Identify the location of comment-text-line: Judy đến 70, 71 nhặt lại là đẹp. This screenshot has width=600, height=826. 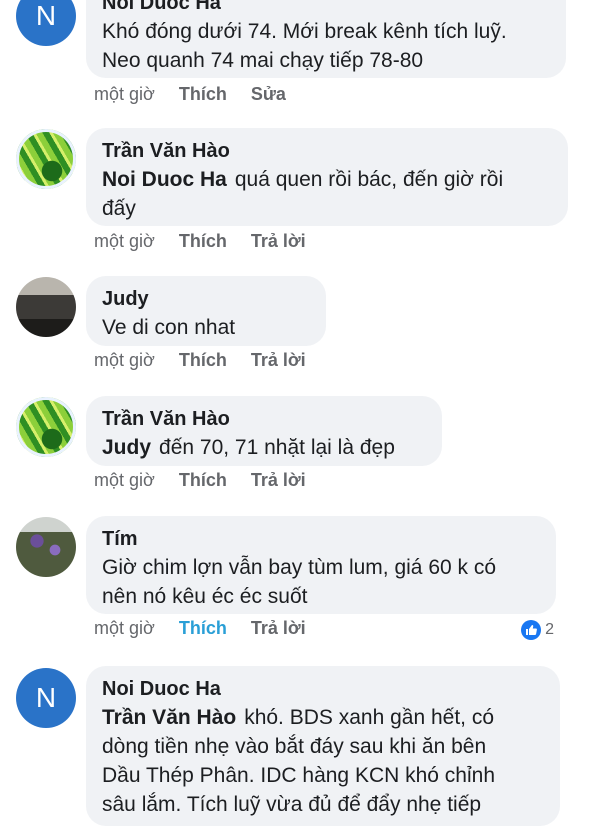
(264, 447).